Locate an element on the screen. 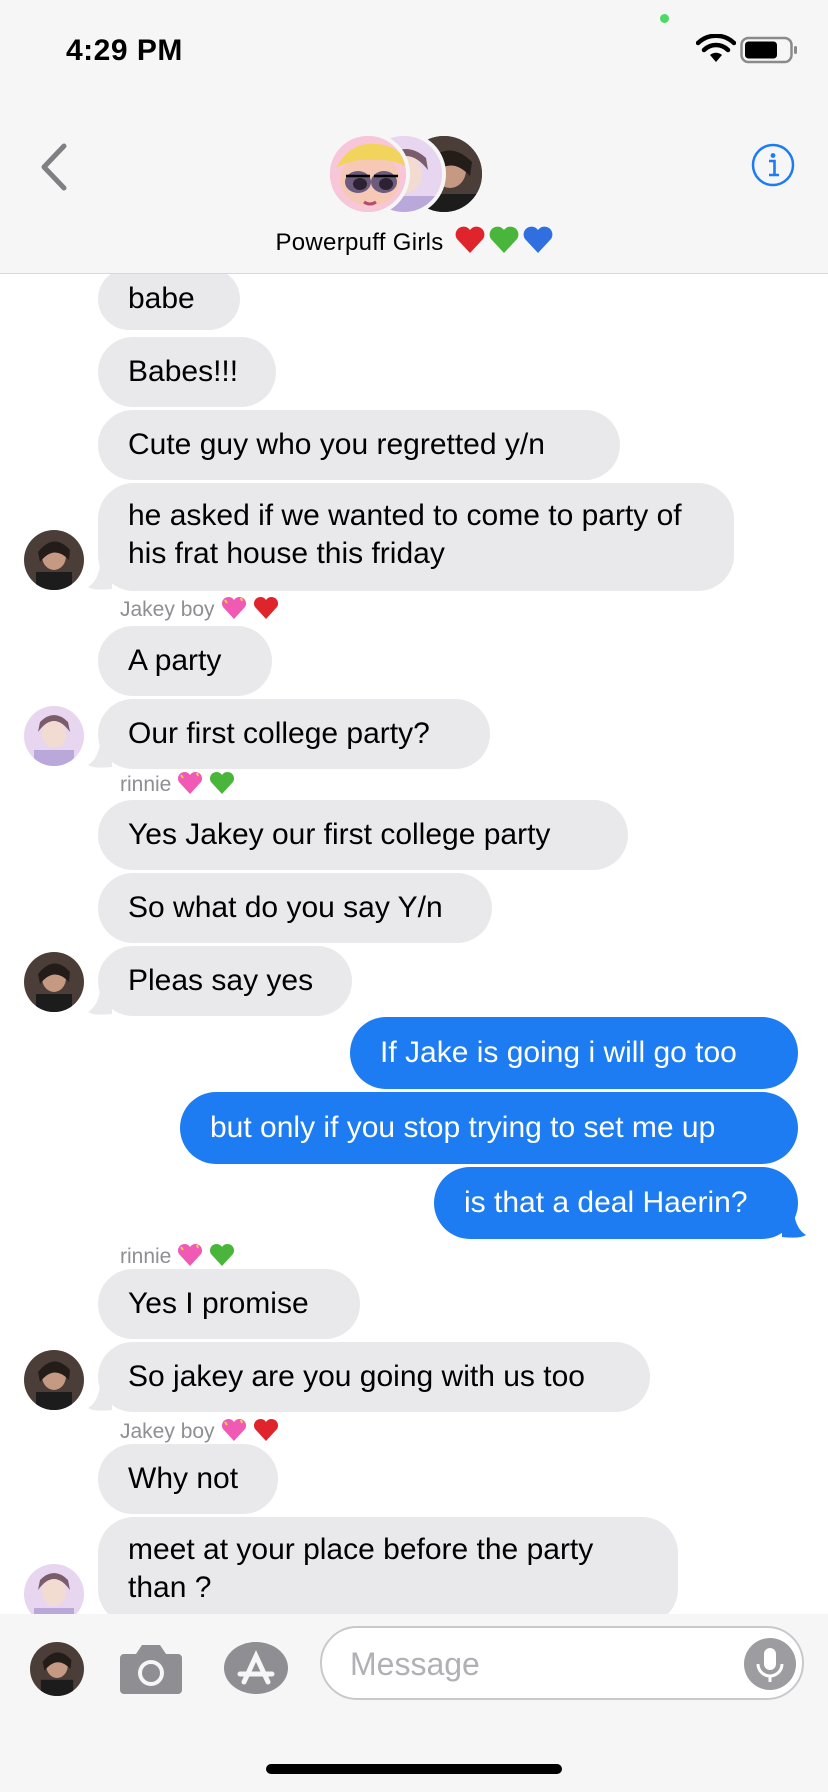  microphone-icon is located at coordinates (770, 1665).